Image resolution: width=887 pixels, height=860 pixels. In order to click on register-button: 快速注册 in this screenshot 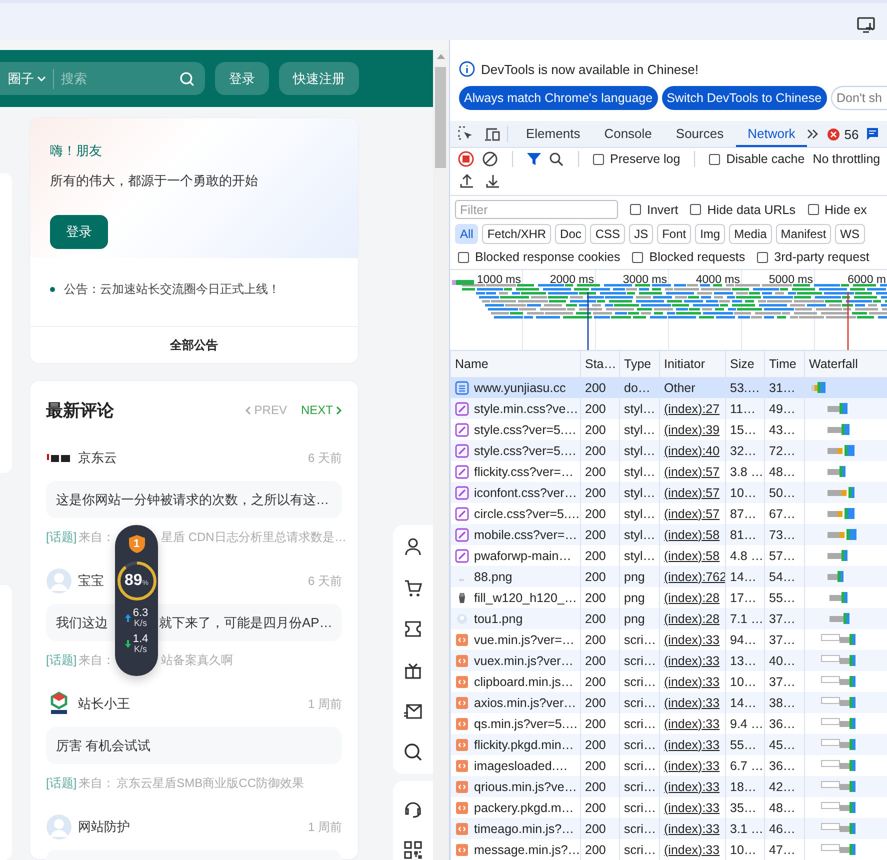, I will do `click(319, 78)`.